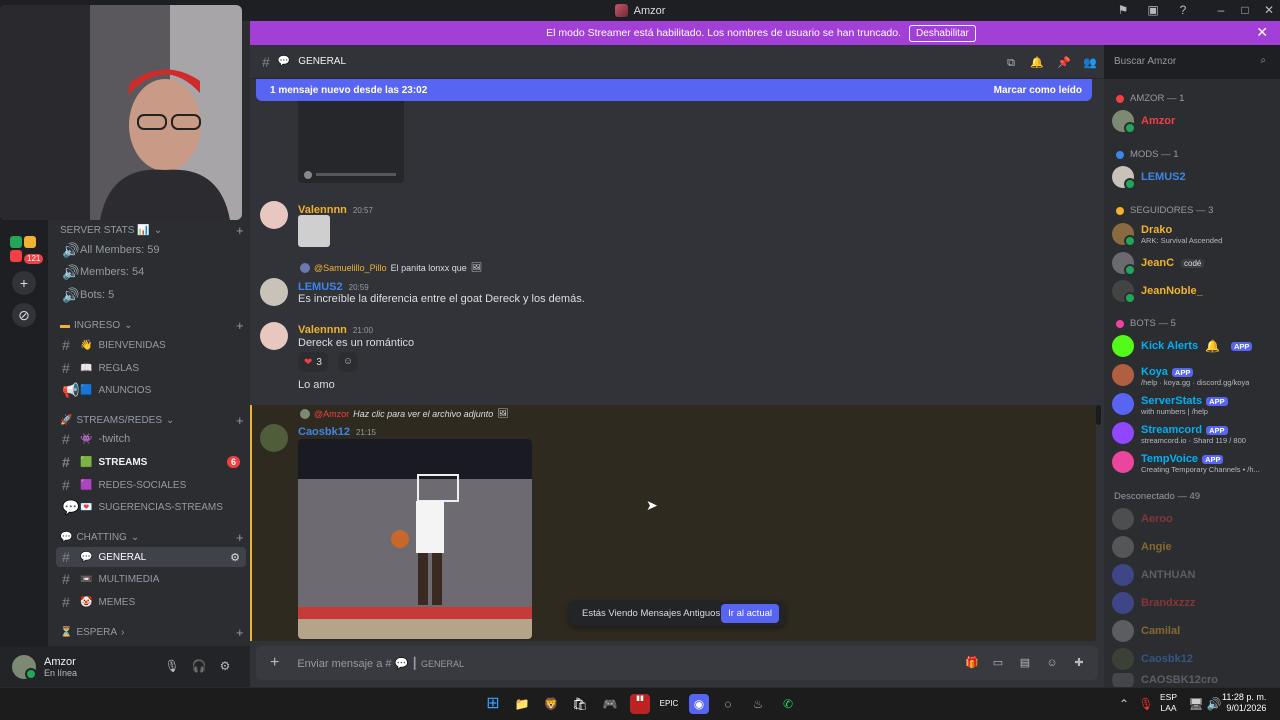 The image size is (1280, 720). Describe the element at coordinates (351, 142) in the screenshot. I see `embedded-video` at that location.